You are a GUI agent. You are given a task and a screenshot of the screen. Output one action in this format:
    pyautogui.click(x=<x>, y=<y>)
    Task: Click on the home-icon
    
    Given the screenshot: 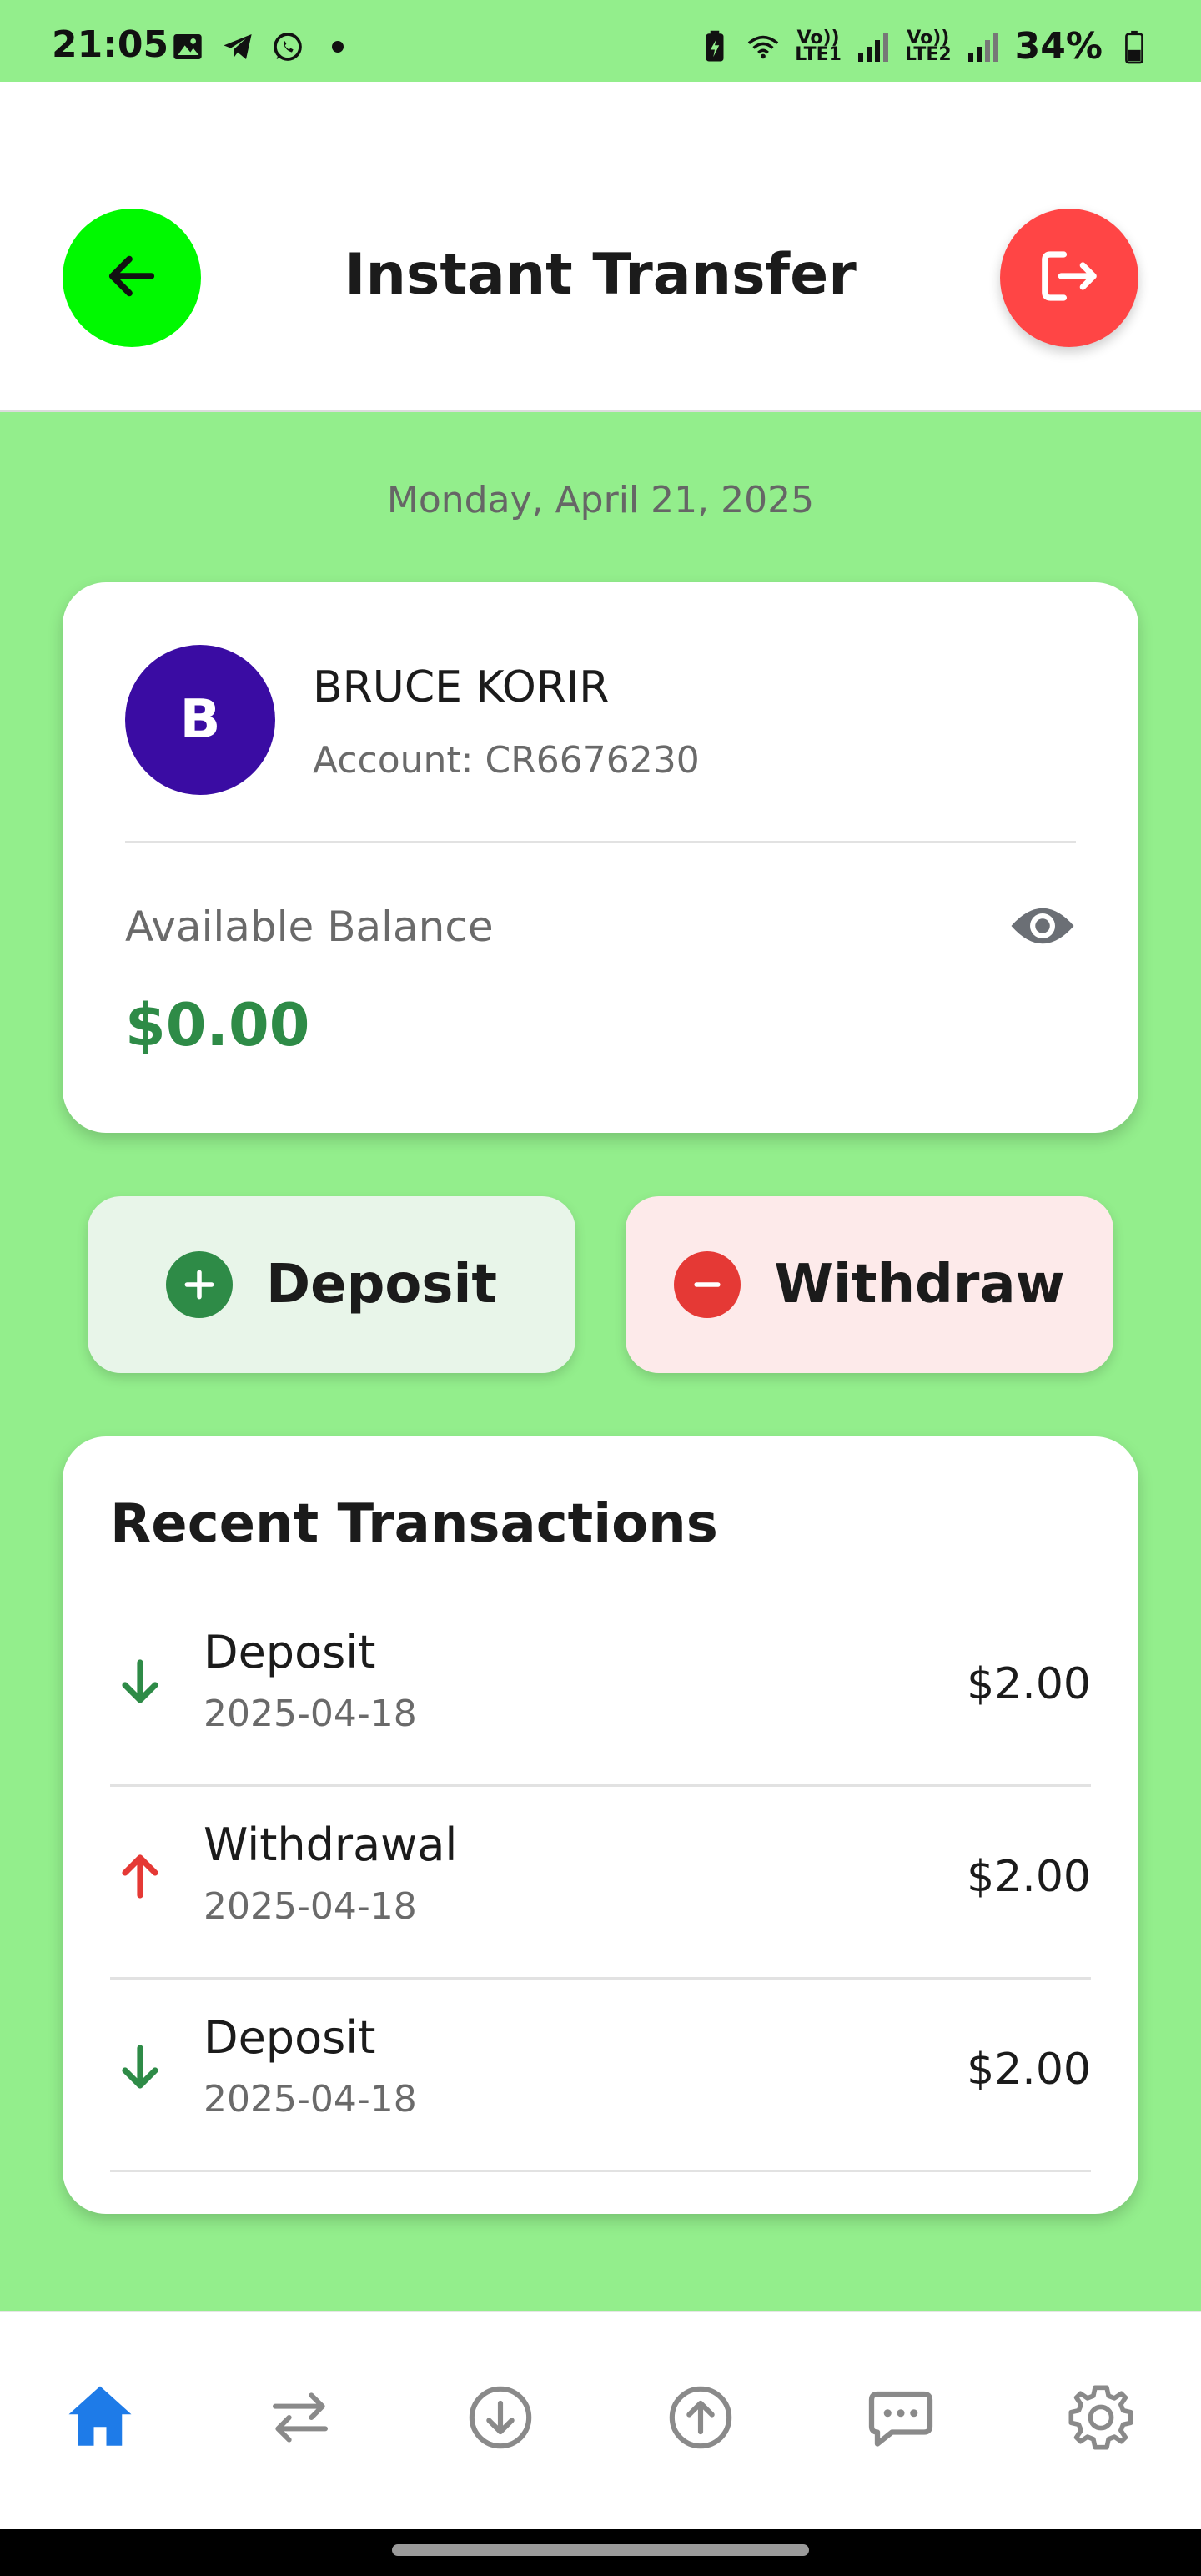 What is the action you would take?
    pyautogui.click(x=101, y=2419)
    